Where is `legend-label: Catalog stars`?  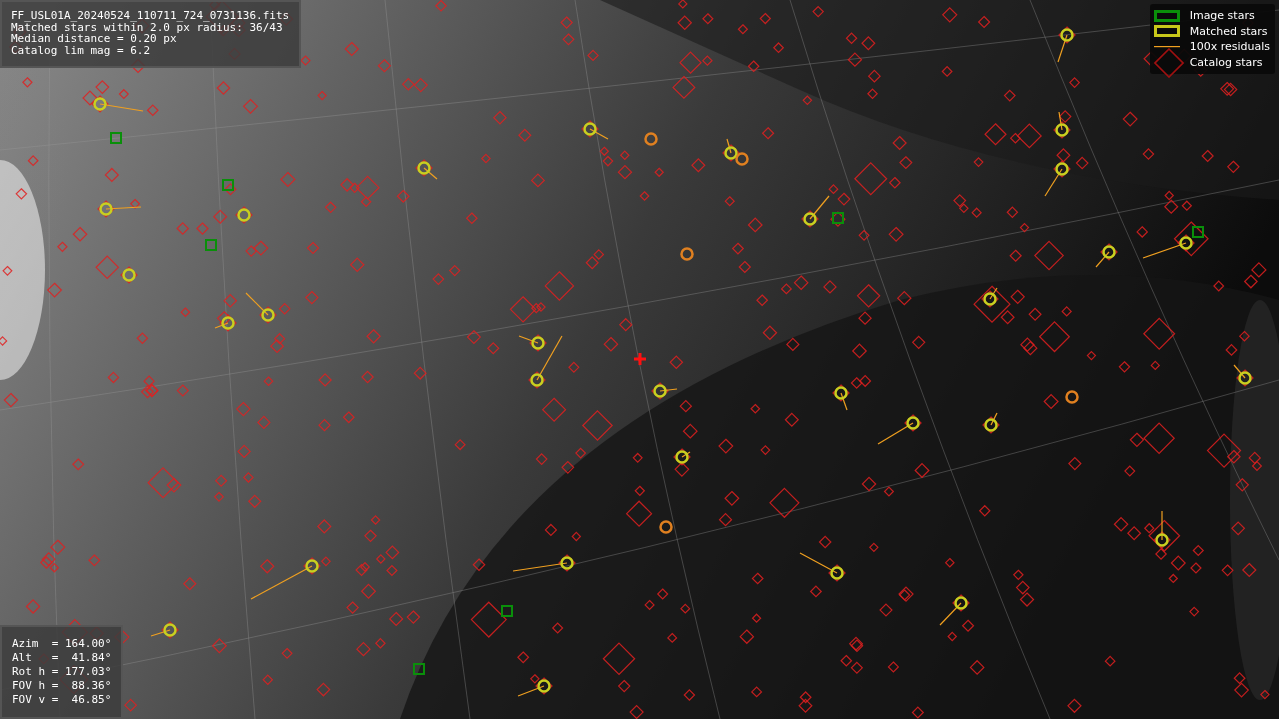
legend-label: Catalog stars is located at coordinates (1226, 62).